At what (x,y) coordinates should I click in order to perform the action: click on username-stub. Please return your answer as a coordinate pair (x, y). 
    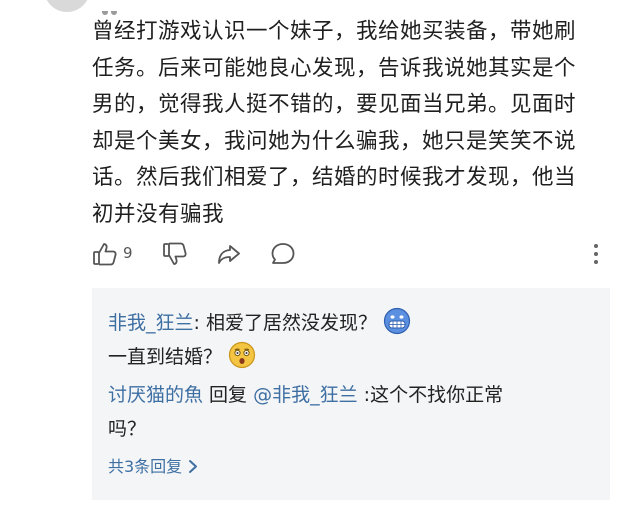
    Looking at the image, I should click on (117, 7).